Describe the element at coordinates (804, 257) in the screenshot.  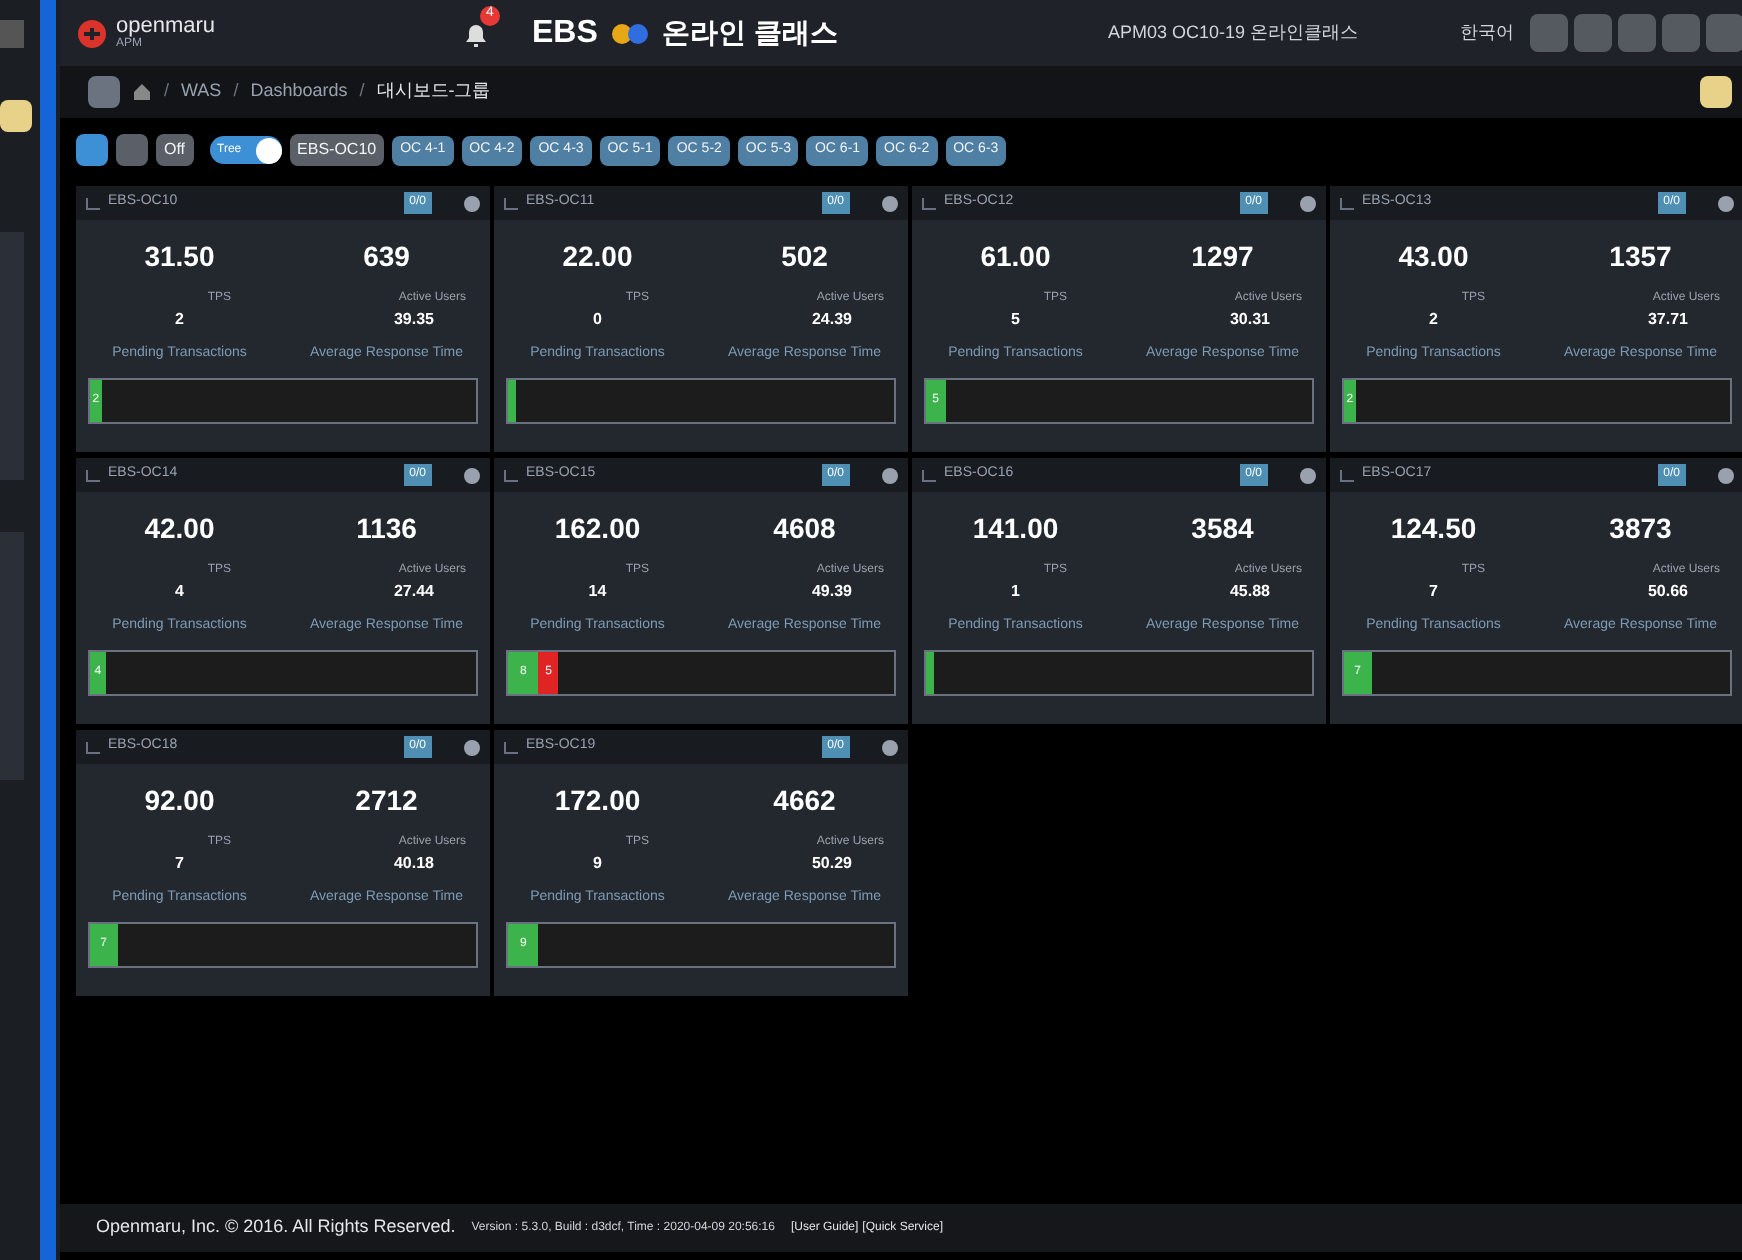
I see `metric-value: 502` at that location.